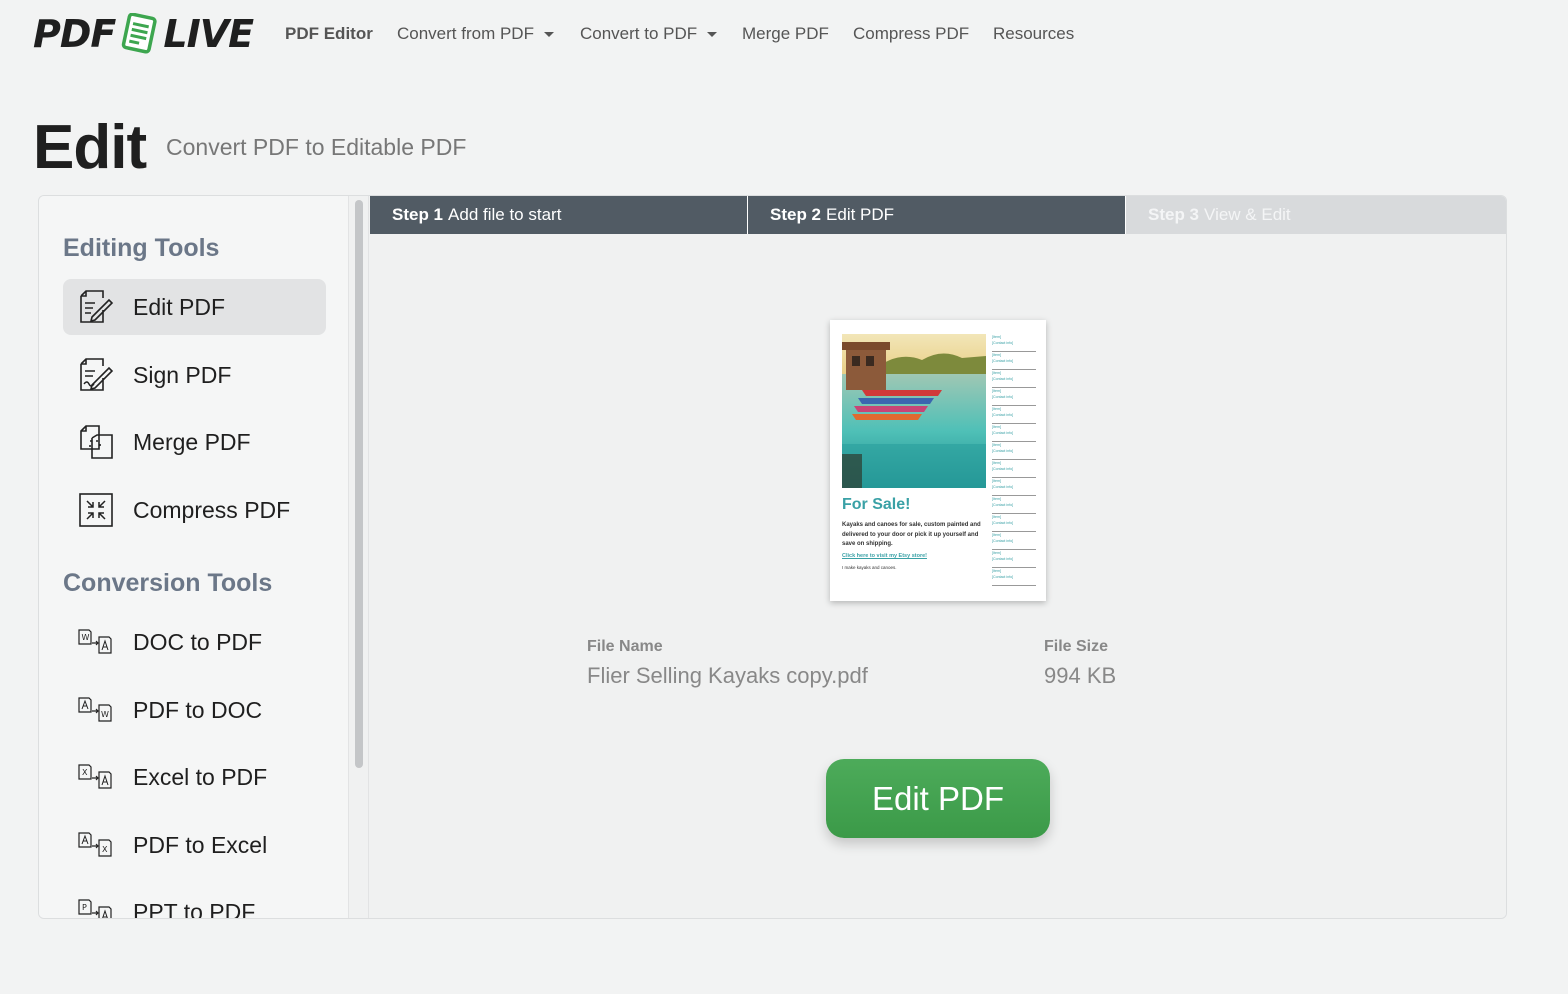  I want to click on nav-label: Merge PDF, so click(785, 33).